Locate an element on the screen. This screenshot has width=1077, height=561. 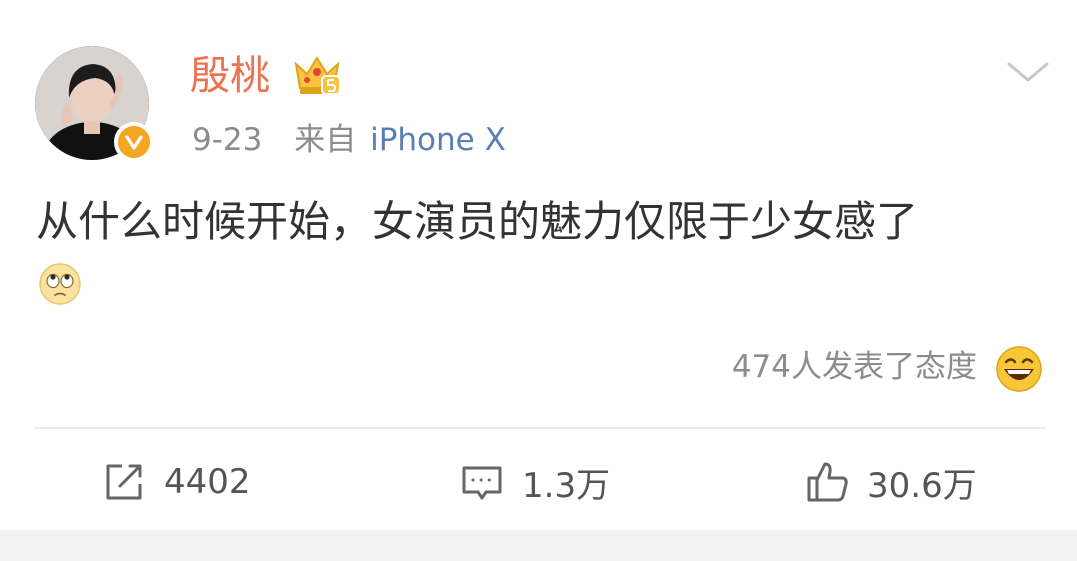
divider is located at coordinates (540, 428).